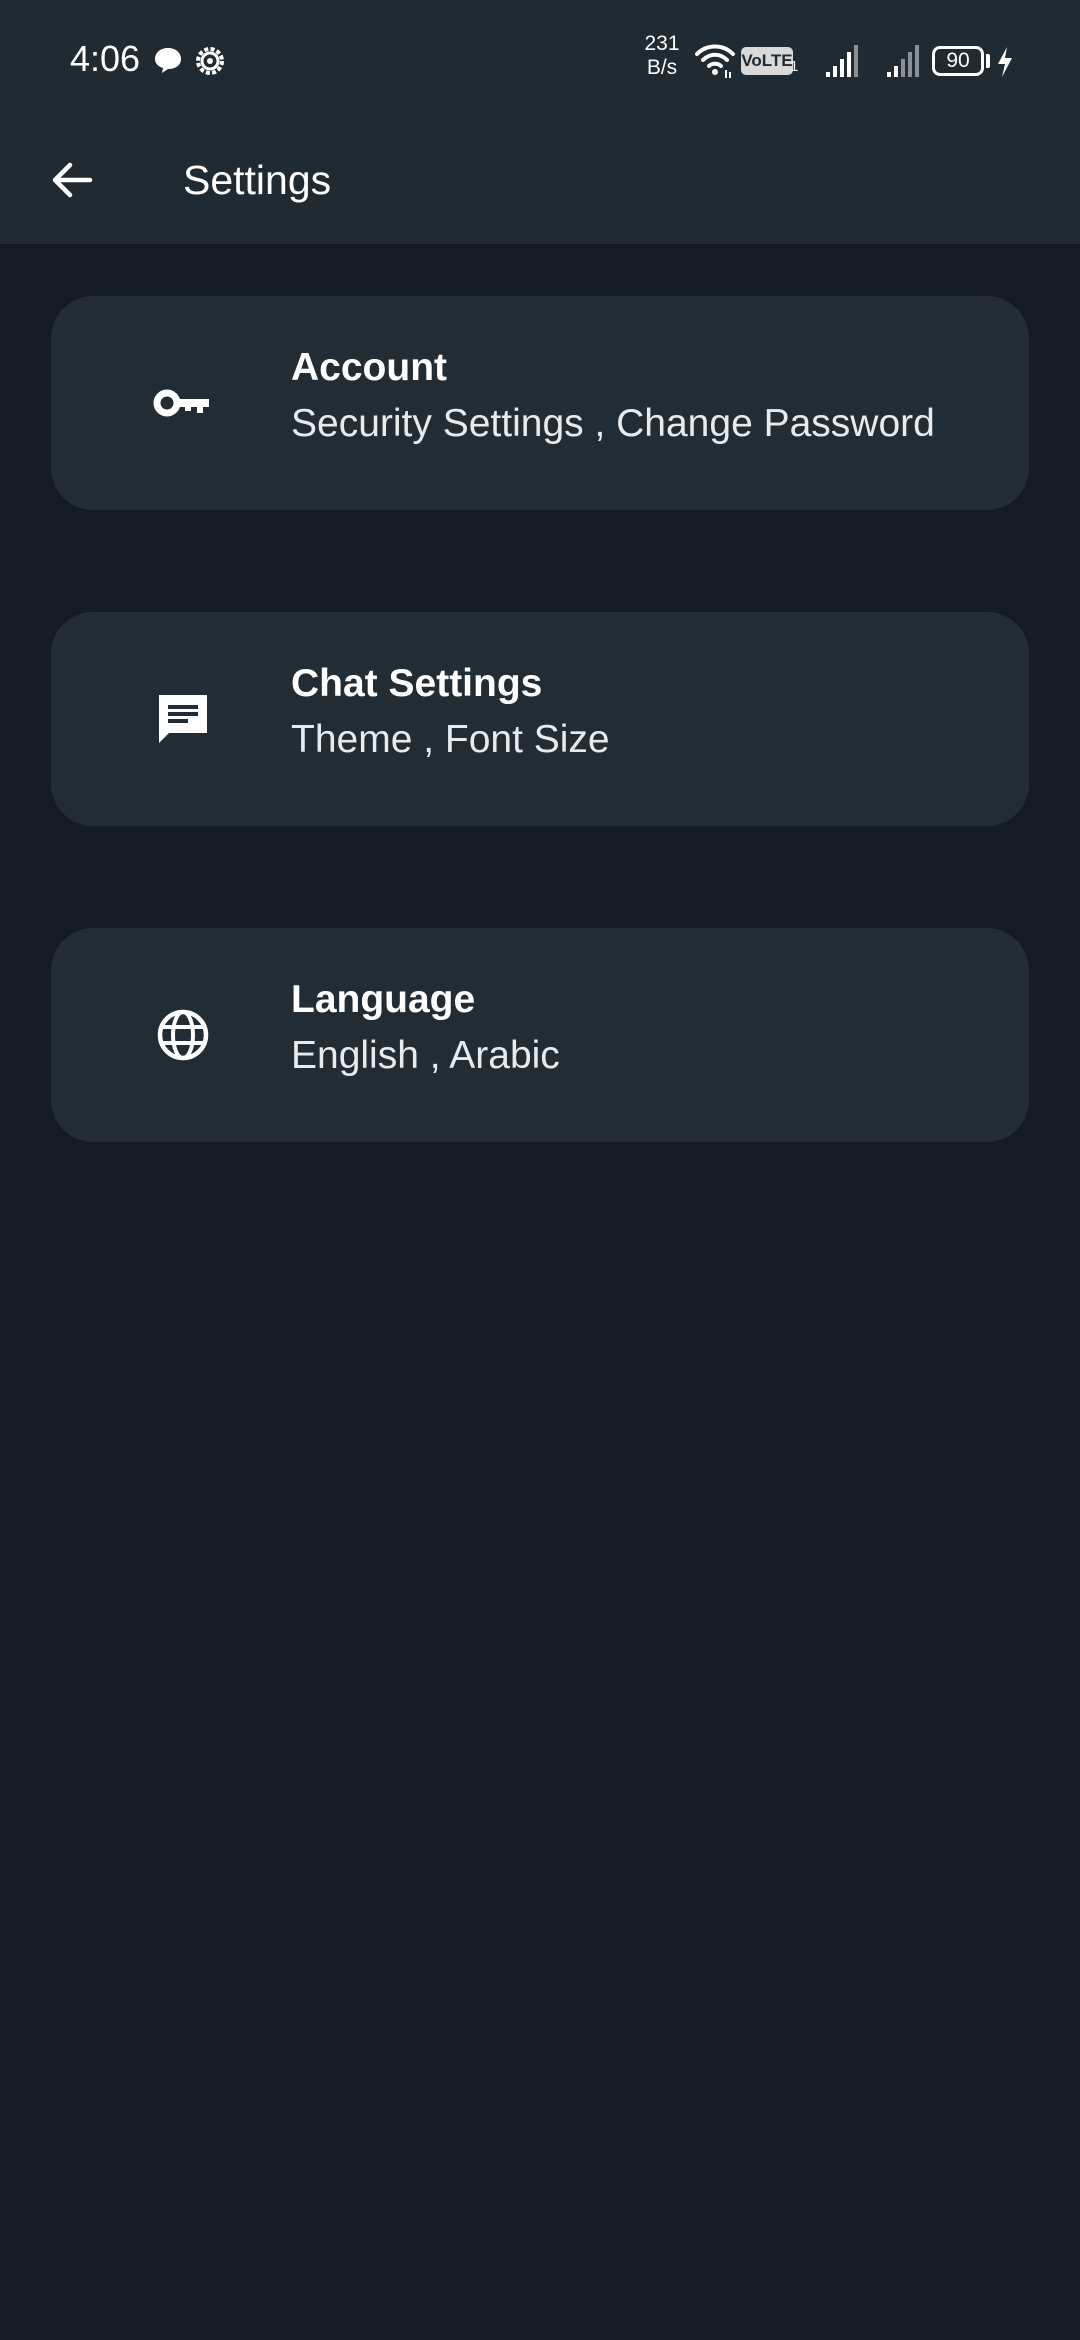 The image size is (1080, 2340). Describe the element at coordinates (183, 403) in the screenshot. I see `key-icon` at that location.